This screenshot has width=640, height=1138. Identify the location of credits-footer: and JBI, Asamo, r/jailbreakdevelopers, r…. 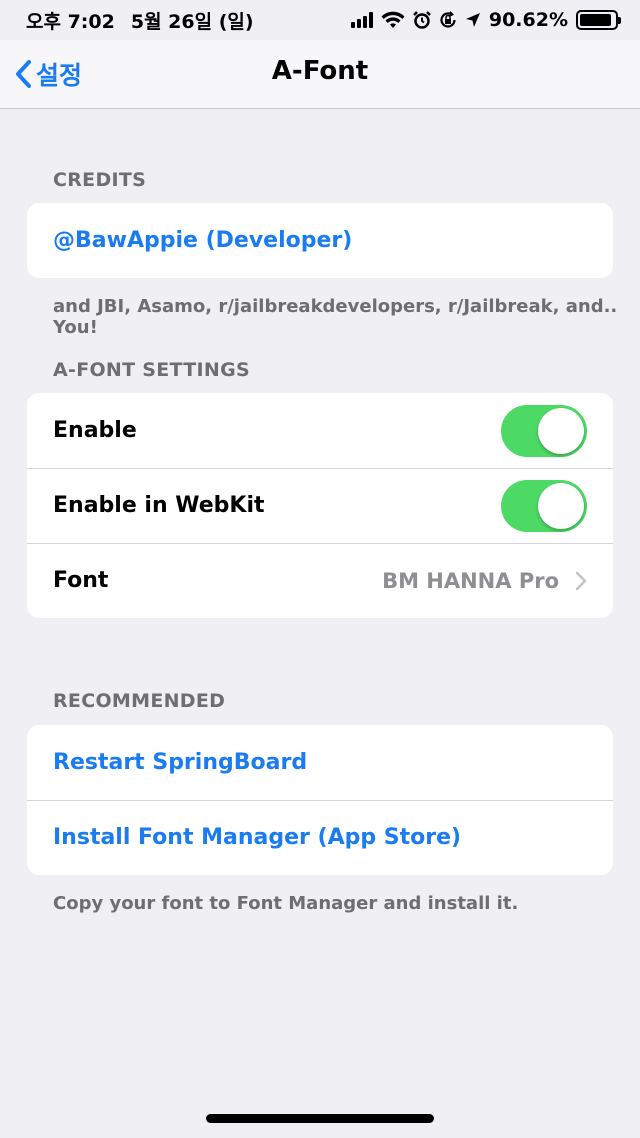
(335, 317).